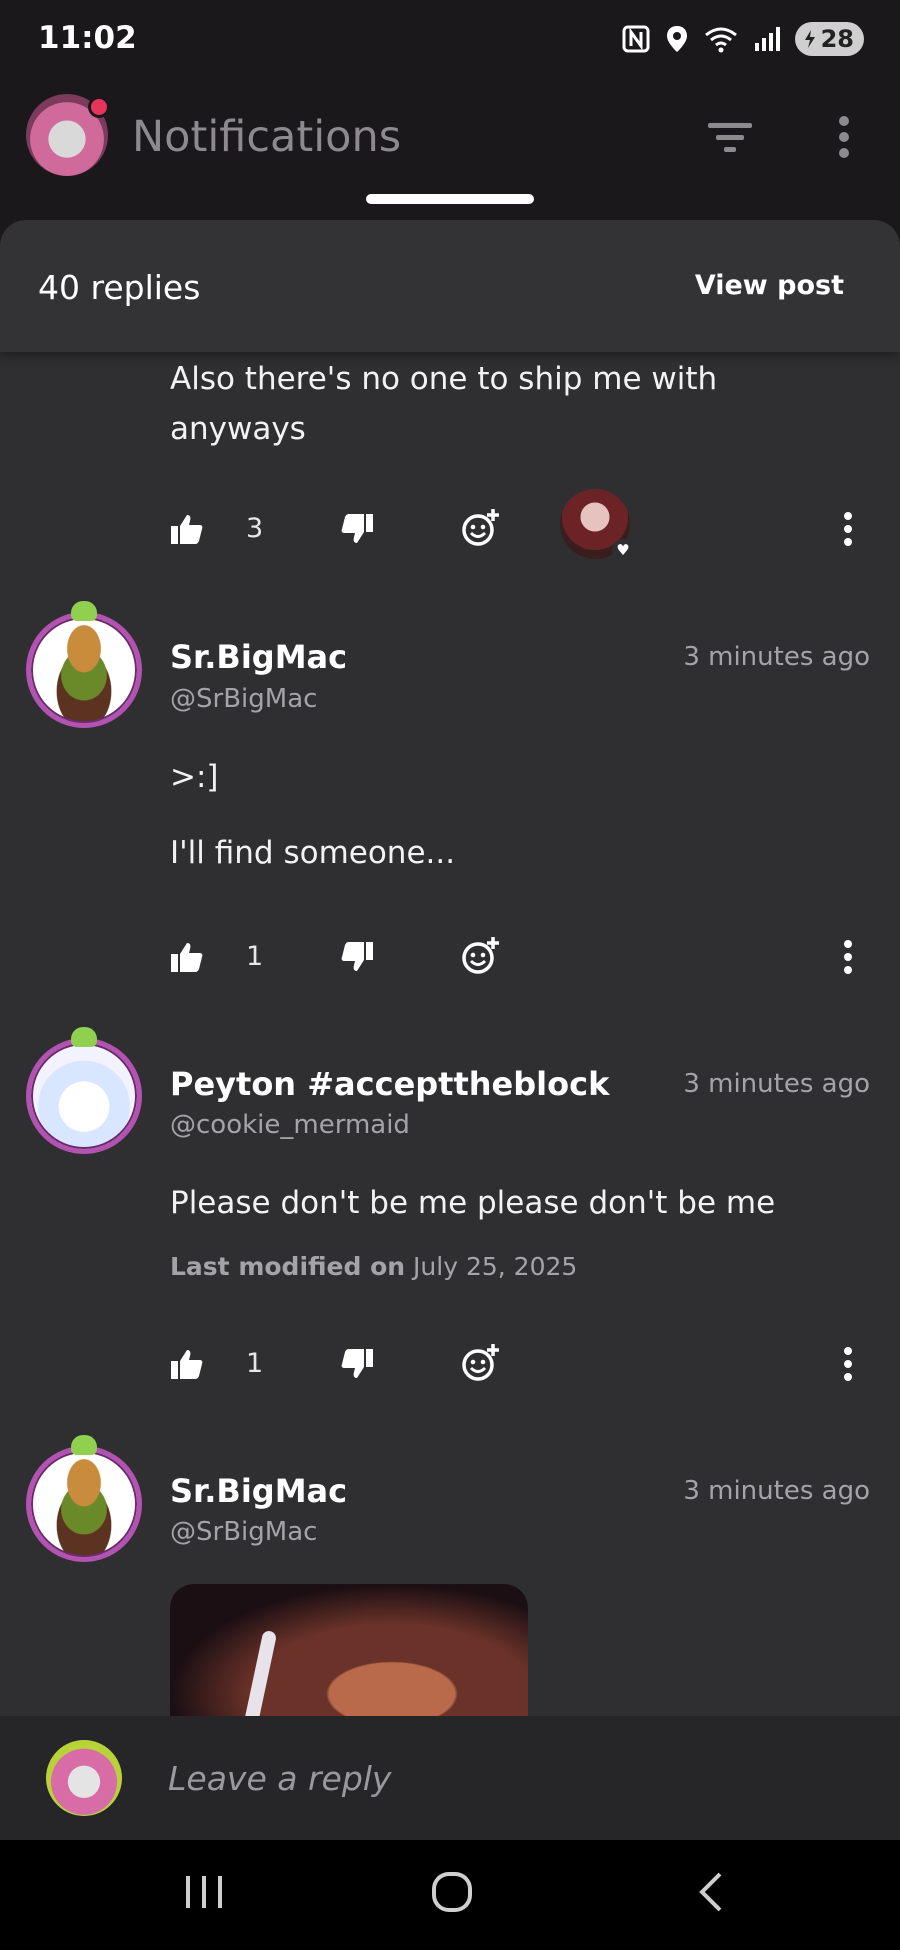 Image resolution: width=900 pixels, height=1950 pixels. Describe the element at coordinates (349, 1650) in the screenshot. I see `attached-image` at that location.